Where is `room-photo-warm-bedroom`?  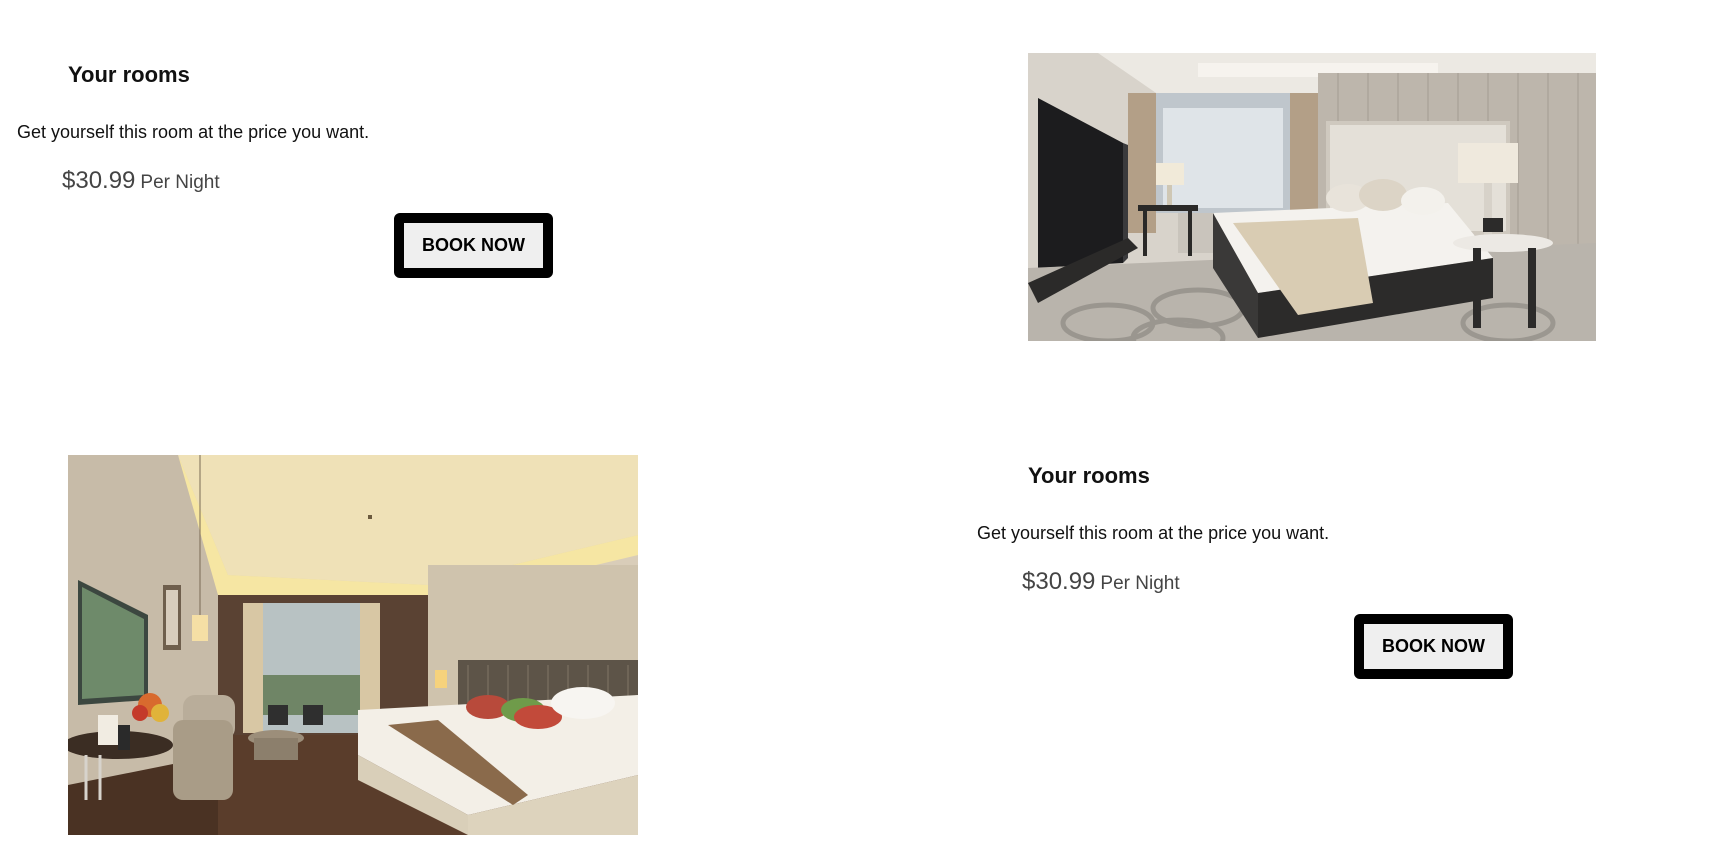
room-photo-warm-bedroom is located at coordinates (353, 645).